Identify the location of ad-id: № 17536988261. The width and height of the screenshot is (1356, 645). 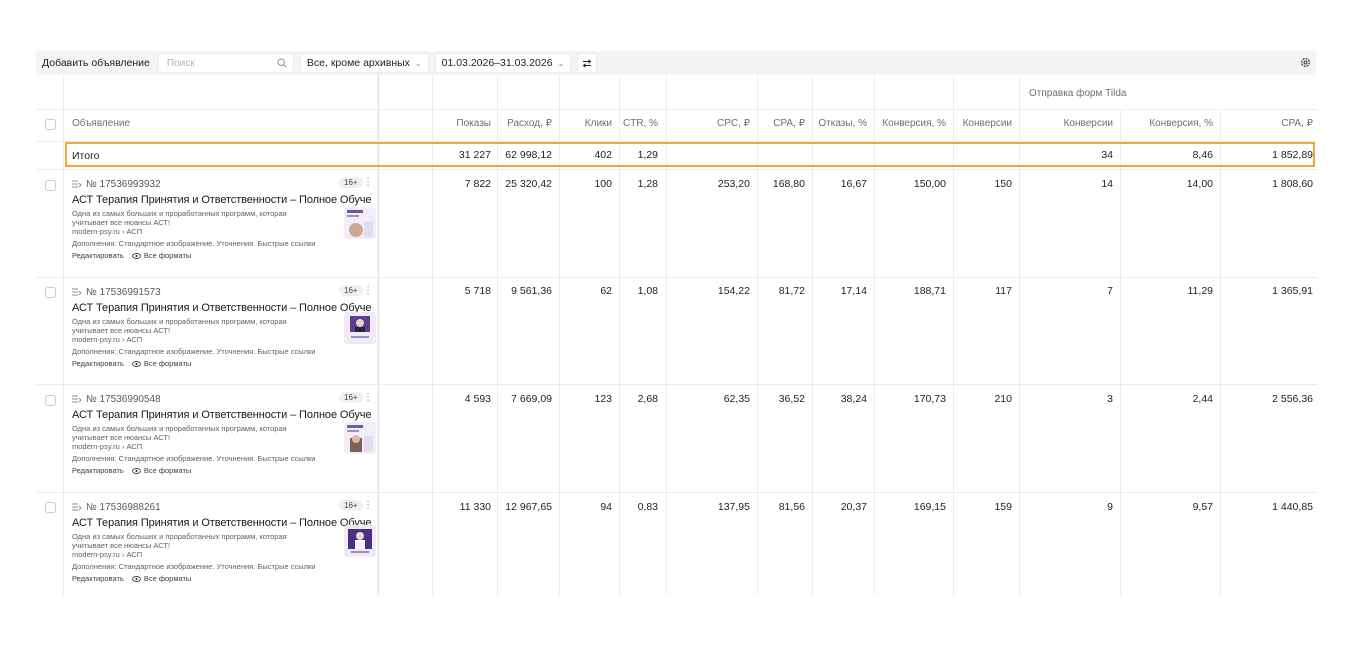
(123, 507).